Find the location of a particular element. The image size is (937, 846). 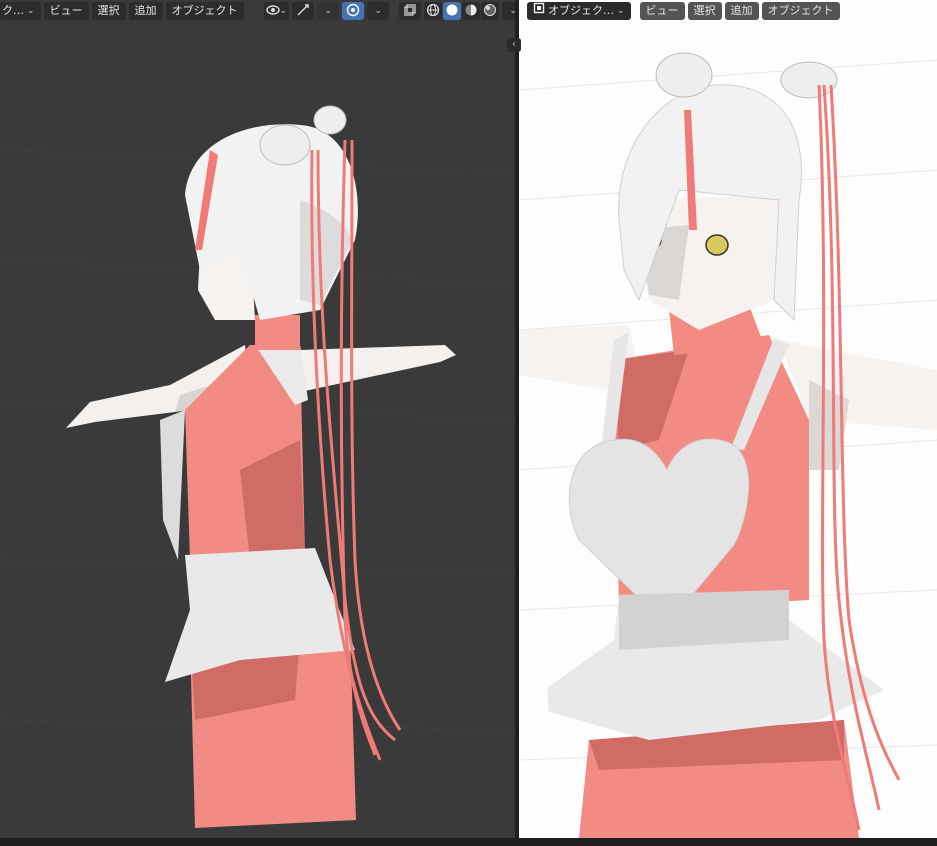

xray-icon is located at coordinates (410, 11).